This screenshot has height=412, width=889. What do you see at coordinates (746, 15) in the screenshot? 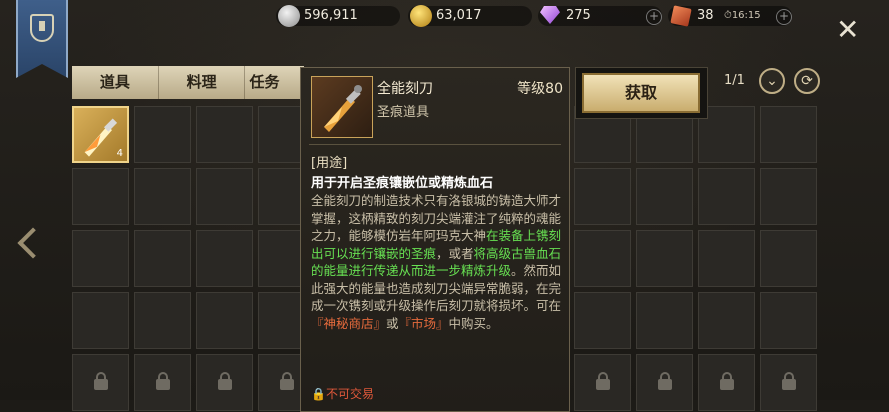
I see `ticket-timer-value: 16:15` at bounding box center [746, 15].